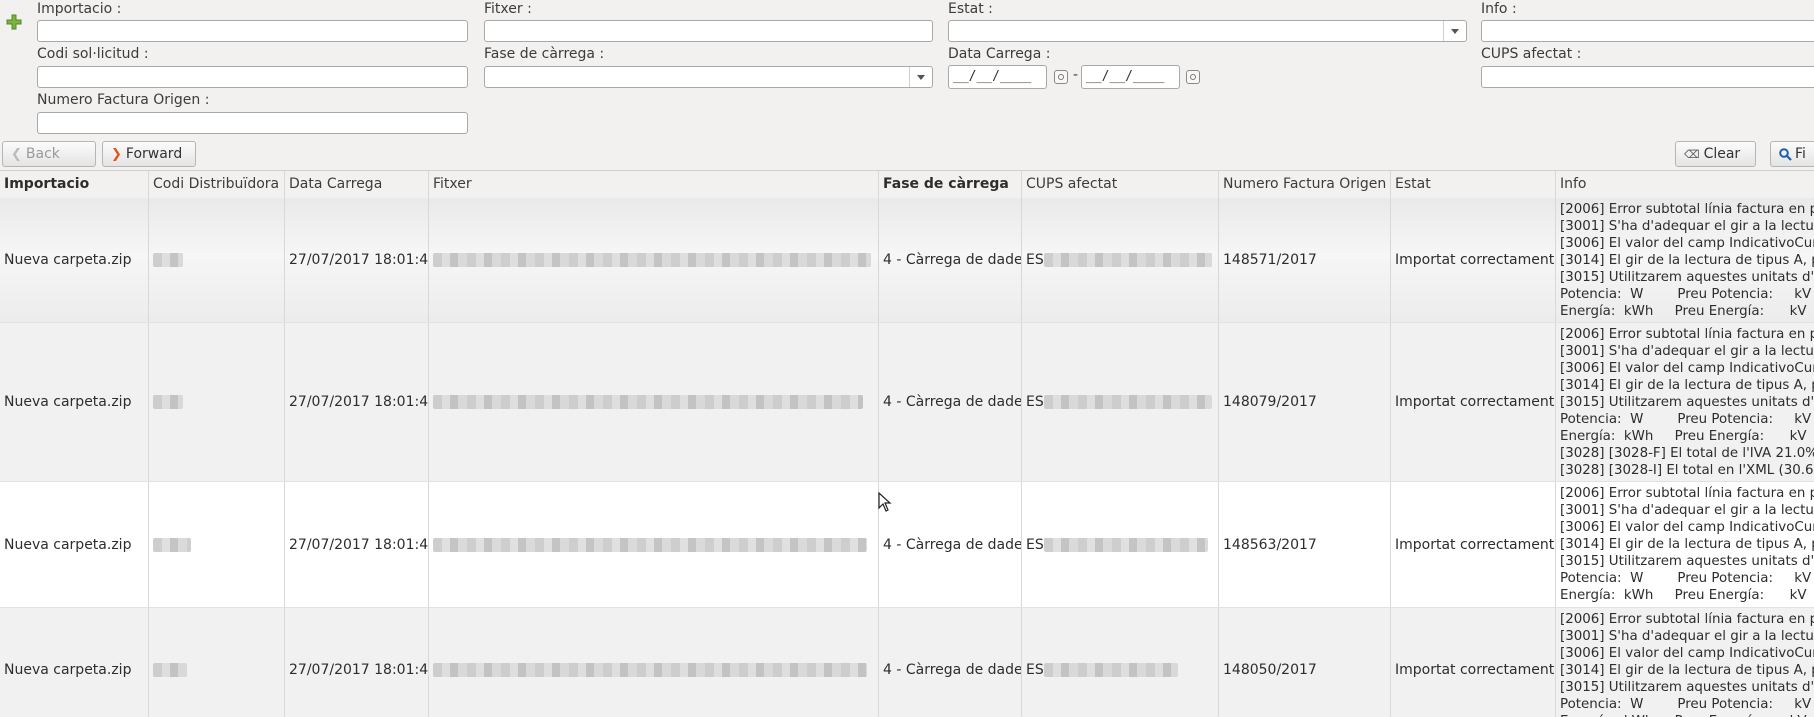 Image resolution: width=1814 pixels, height=717 pixels. Describe the element at coordinates (357, 184) in the screenshot. I see `column-data-carrega: Data Carrega` at that location.